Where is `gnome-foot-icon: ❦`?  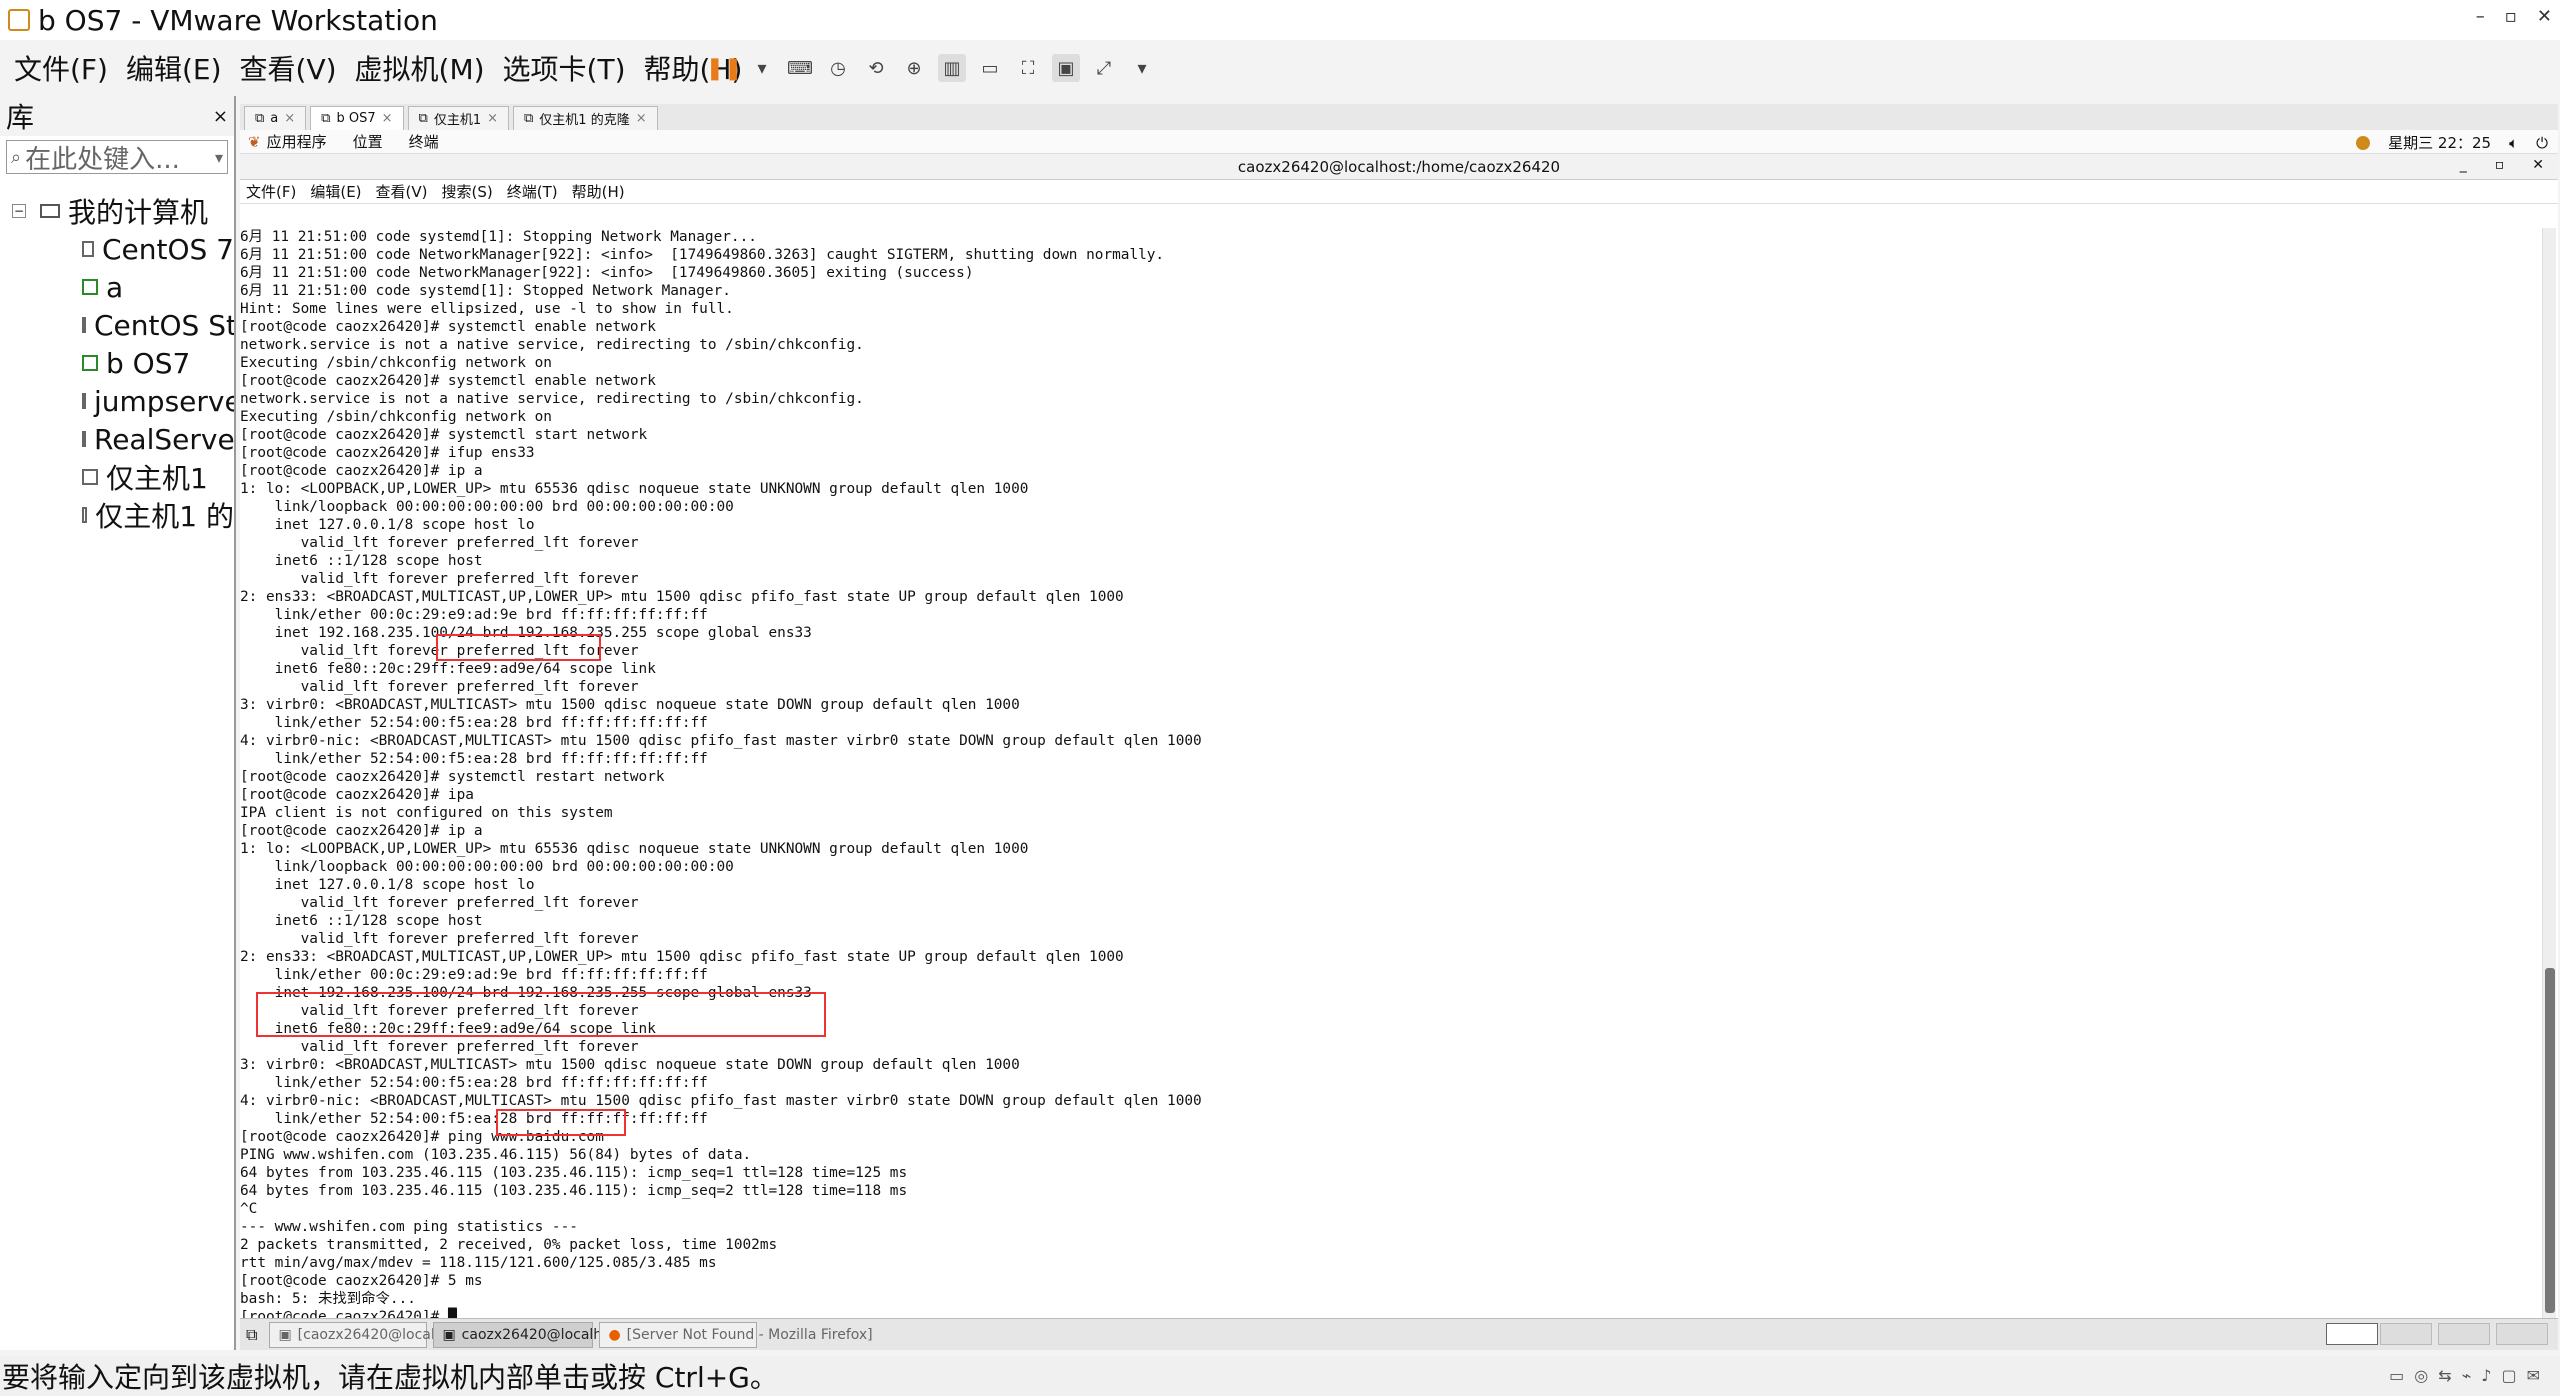
gnome-foot-icon: ❦ is located at coordinates (254, 141).